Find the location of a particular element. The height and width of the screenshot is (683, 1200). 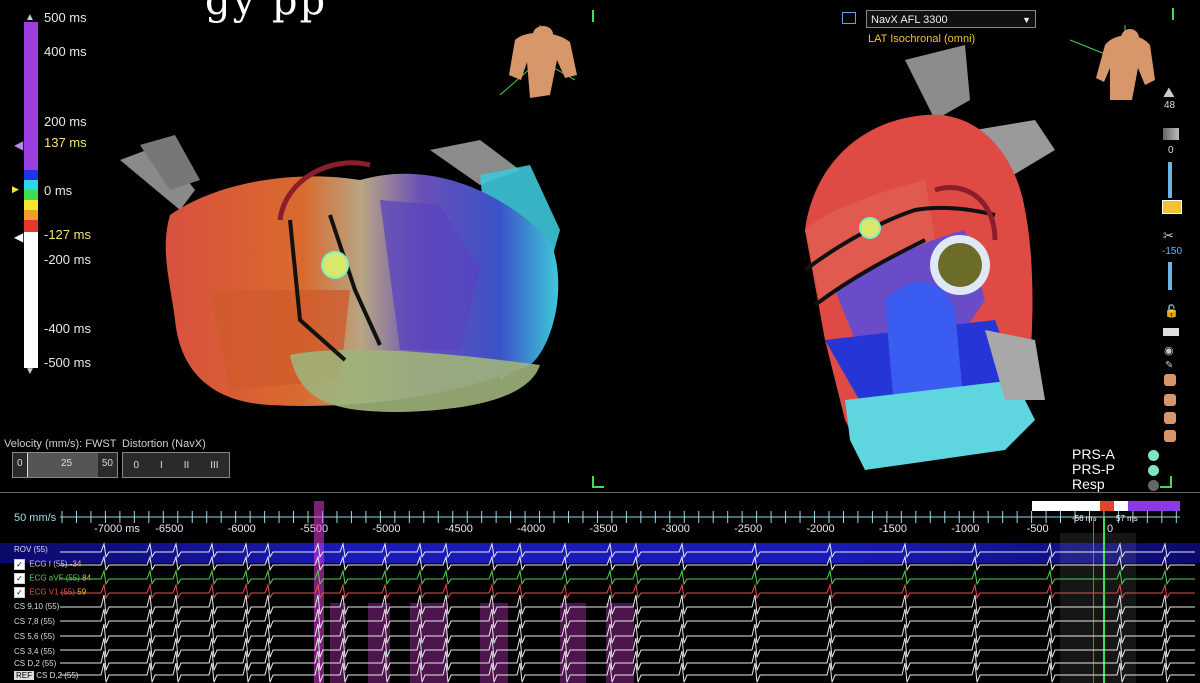

distortion-slider: 0 I II III is located at coordinates (176, 465).